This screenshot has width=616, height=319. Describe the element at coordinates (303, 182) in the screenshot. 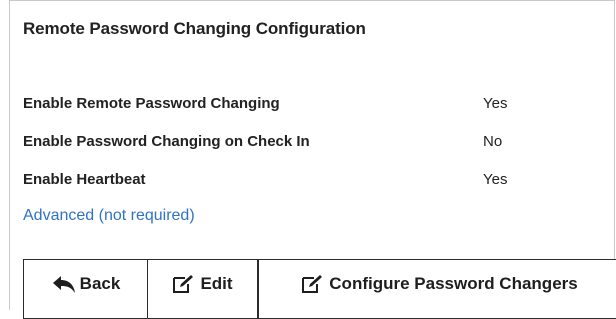

I see `setting-row-heartbeat: Enable Heartbeat Yes` at that location.